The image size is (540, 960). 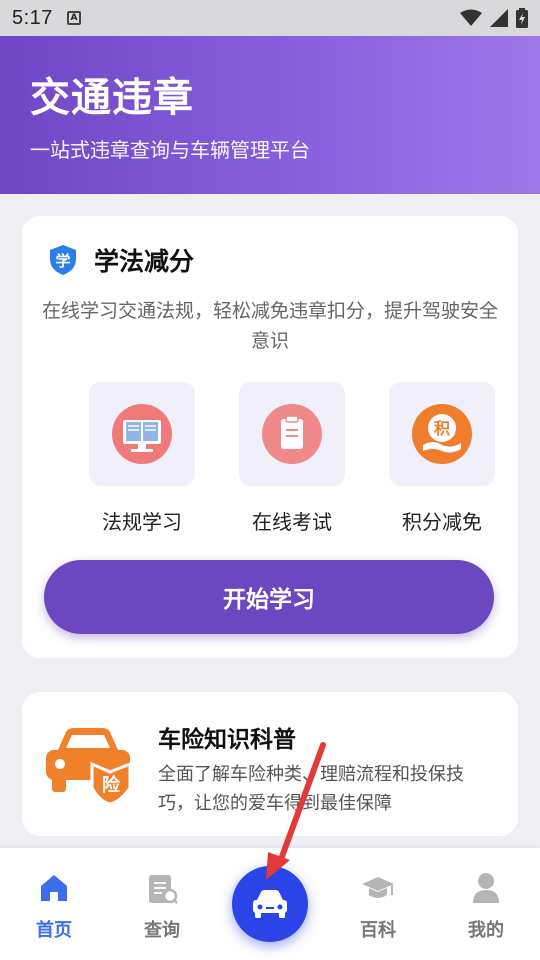 I want to click on wifi-icon, so click(x=471, y=17).